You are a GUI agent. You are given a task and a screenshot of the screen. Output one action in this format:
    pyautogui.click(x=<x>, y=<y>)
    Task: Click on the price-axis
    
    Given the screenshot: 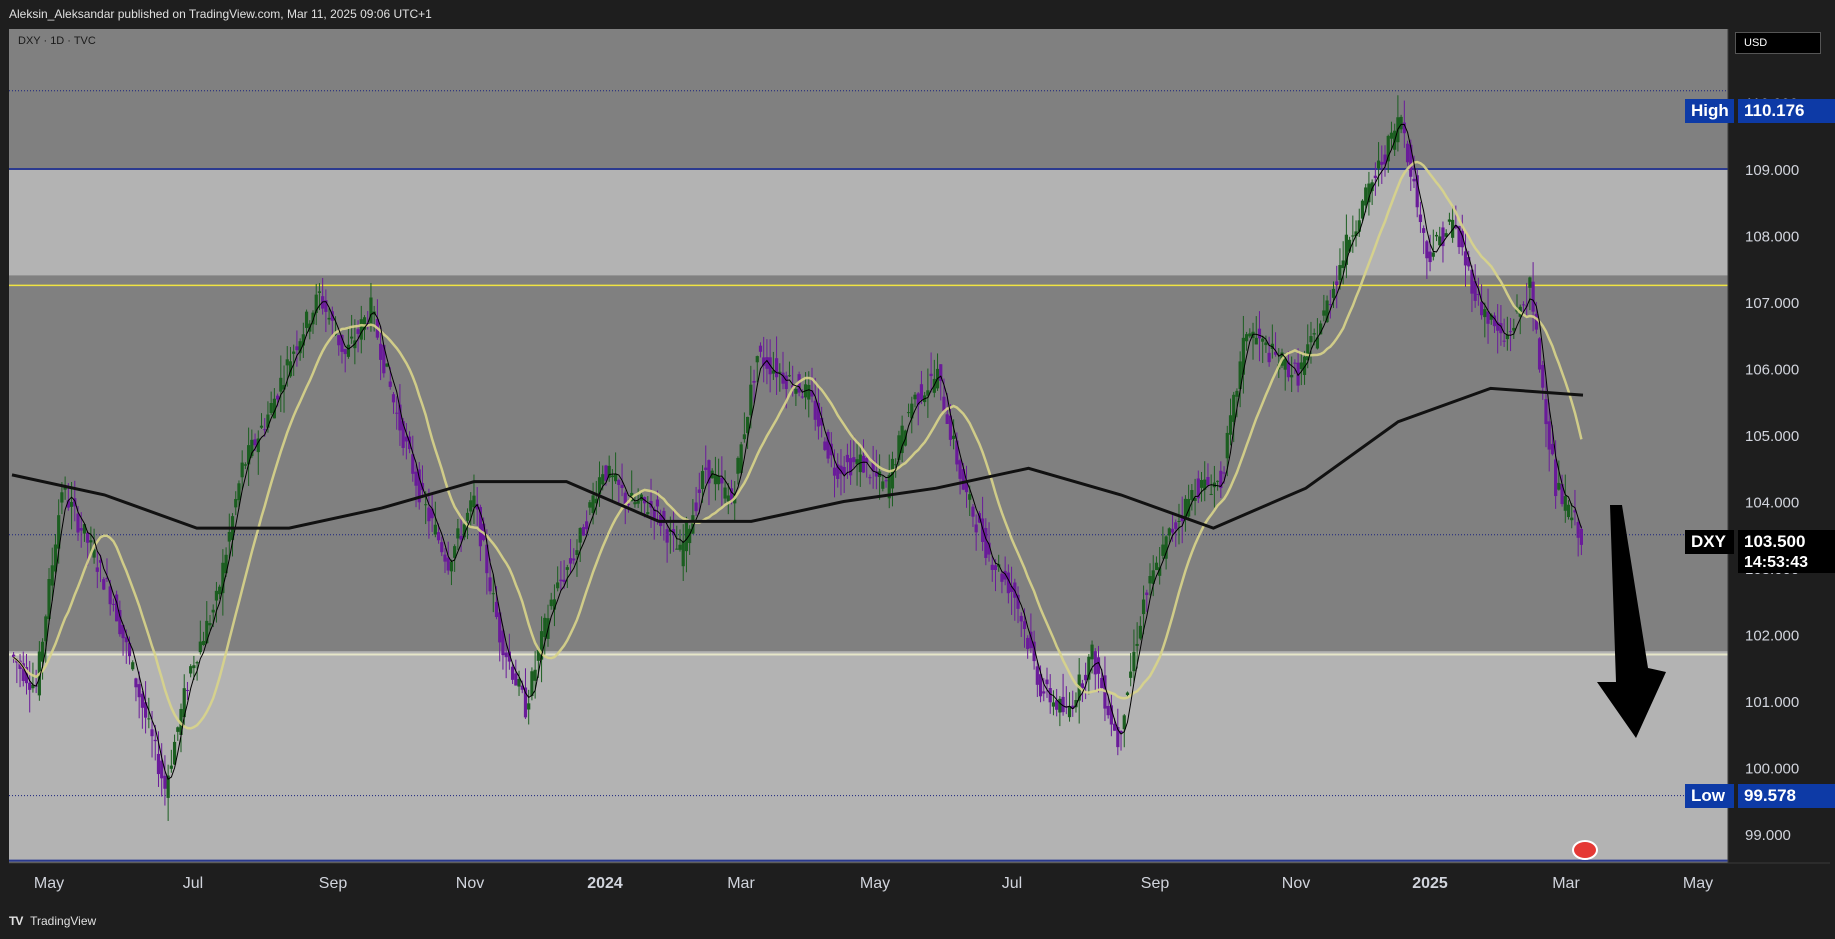 What is the action you would take?
    pyautogui.click(x=1779, y=446)
    